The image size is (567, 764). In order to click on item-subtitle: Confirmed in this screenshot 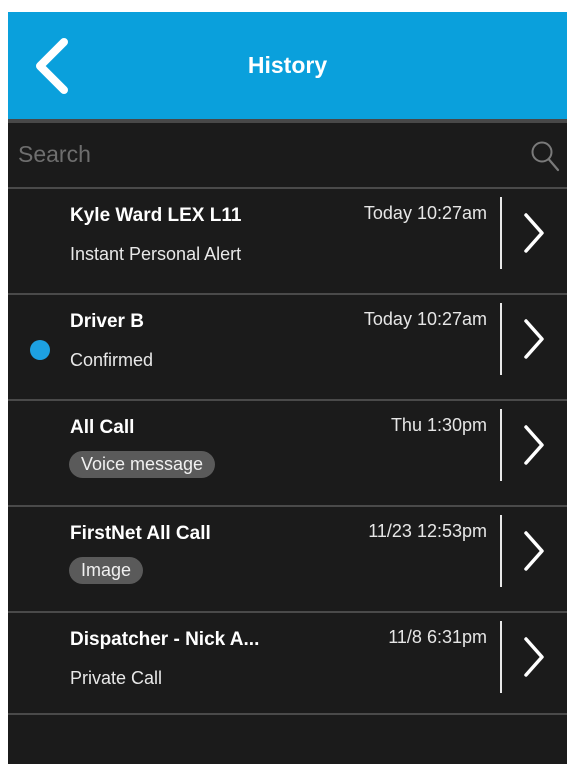, I will do `click(112, 360)`.